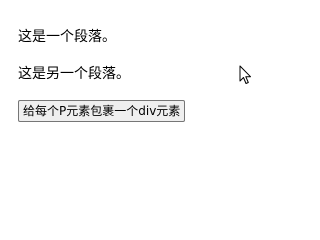  Describe the element at coordinates (67, 37) in the screenshot. I see `paragraph-1: 这是一个段落。` at that location.